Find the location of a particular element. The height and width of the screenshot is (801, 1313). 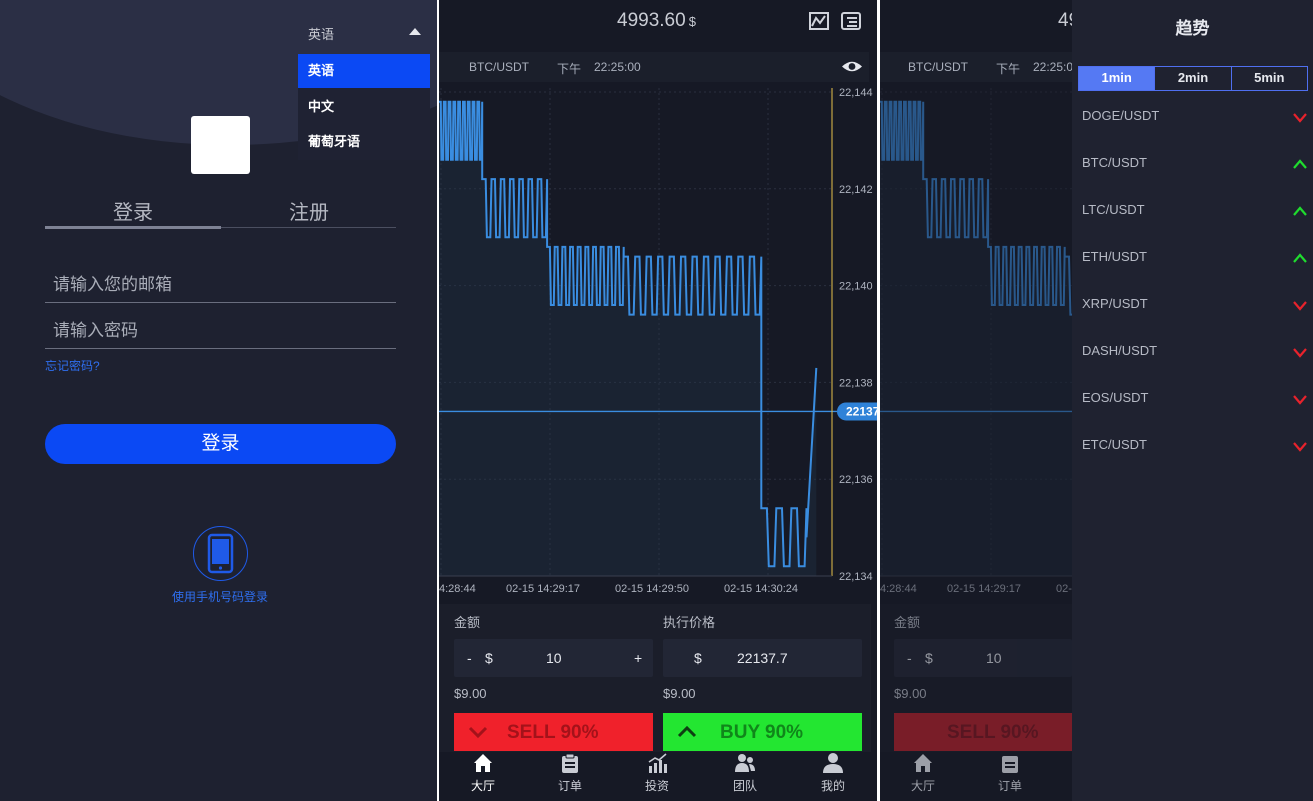

caret-up-icon is located at coordinates (415, 31).